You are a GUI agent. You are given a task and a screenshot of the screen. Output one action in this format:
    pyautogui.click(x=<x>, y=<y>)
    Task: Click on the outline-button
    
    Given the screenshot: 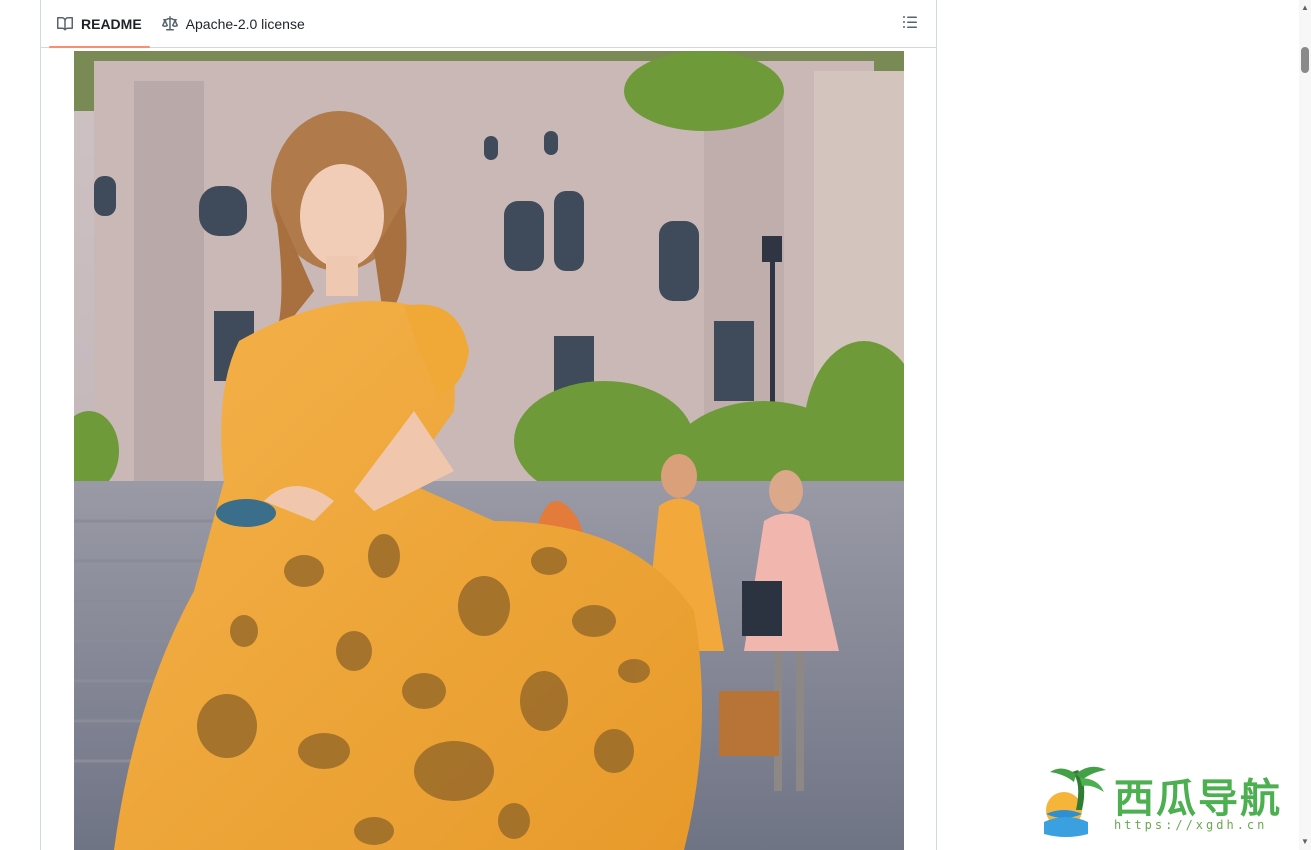 What is the action you would take?
    pyautogui.click(x=910, y=24)
    